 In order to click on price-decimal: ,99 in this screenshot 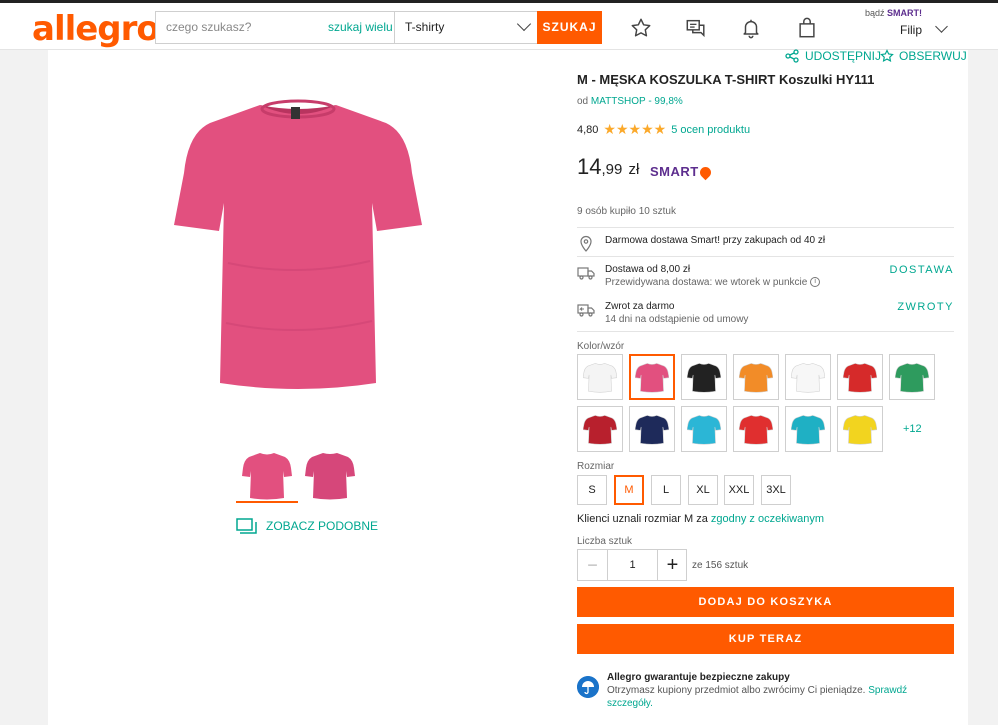, I will do `click(612, 169)`.